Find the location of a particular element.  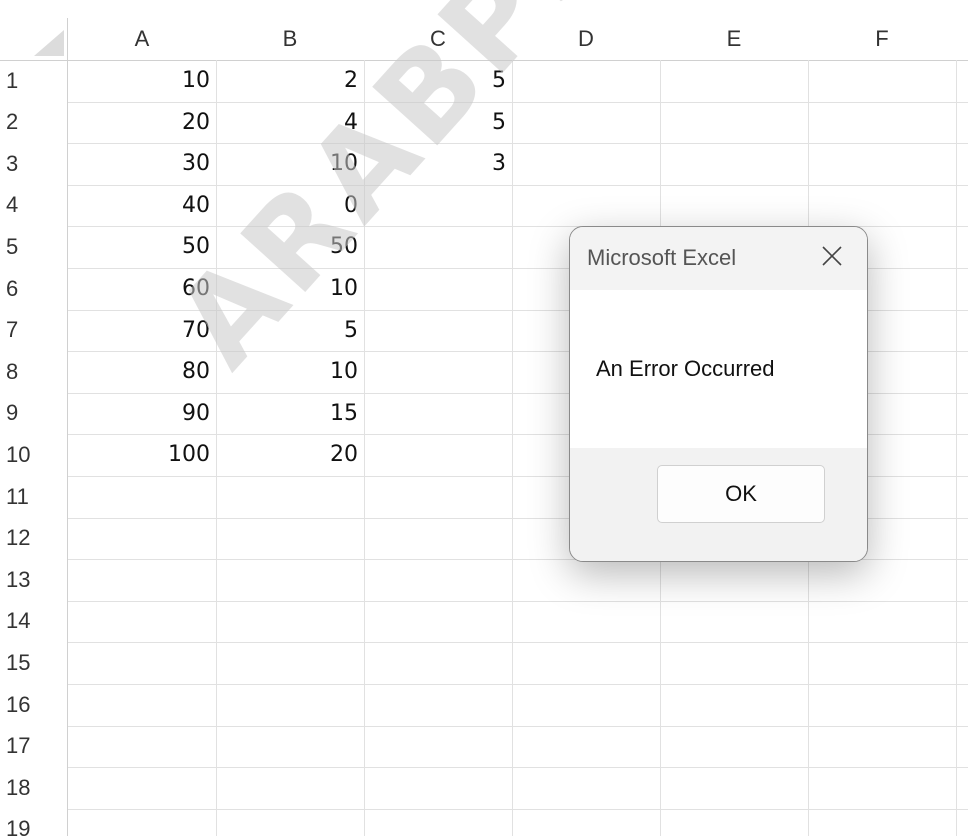

dialog-footer: OK is located at coordinates (718, 504).